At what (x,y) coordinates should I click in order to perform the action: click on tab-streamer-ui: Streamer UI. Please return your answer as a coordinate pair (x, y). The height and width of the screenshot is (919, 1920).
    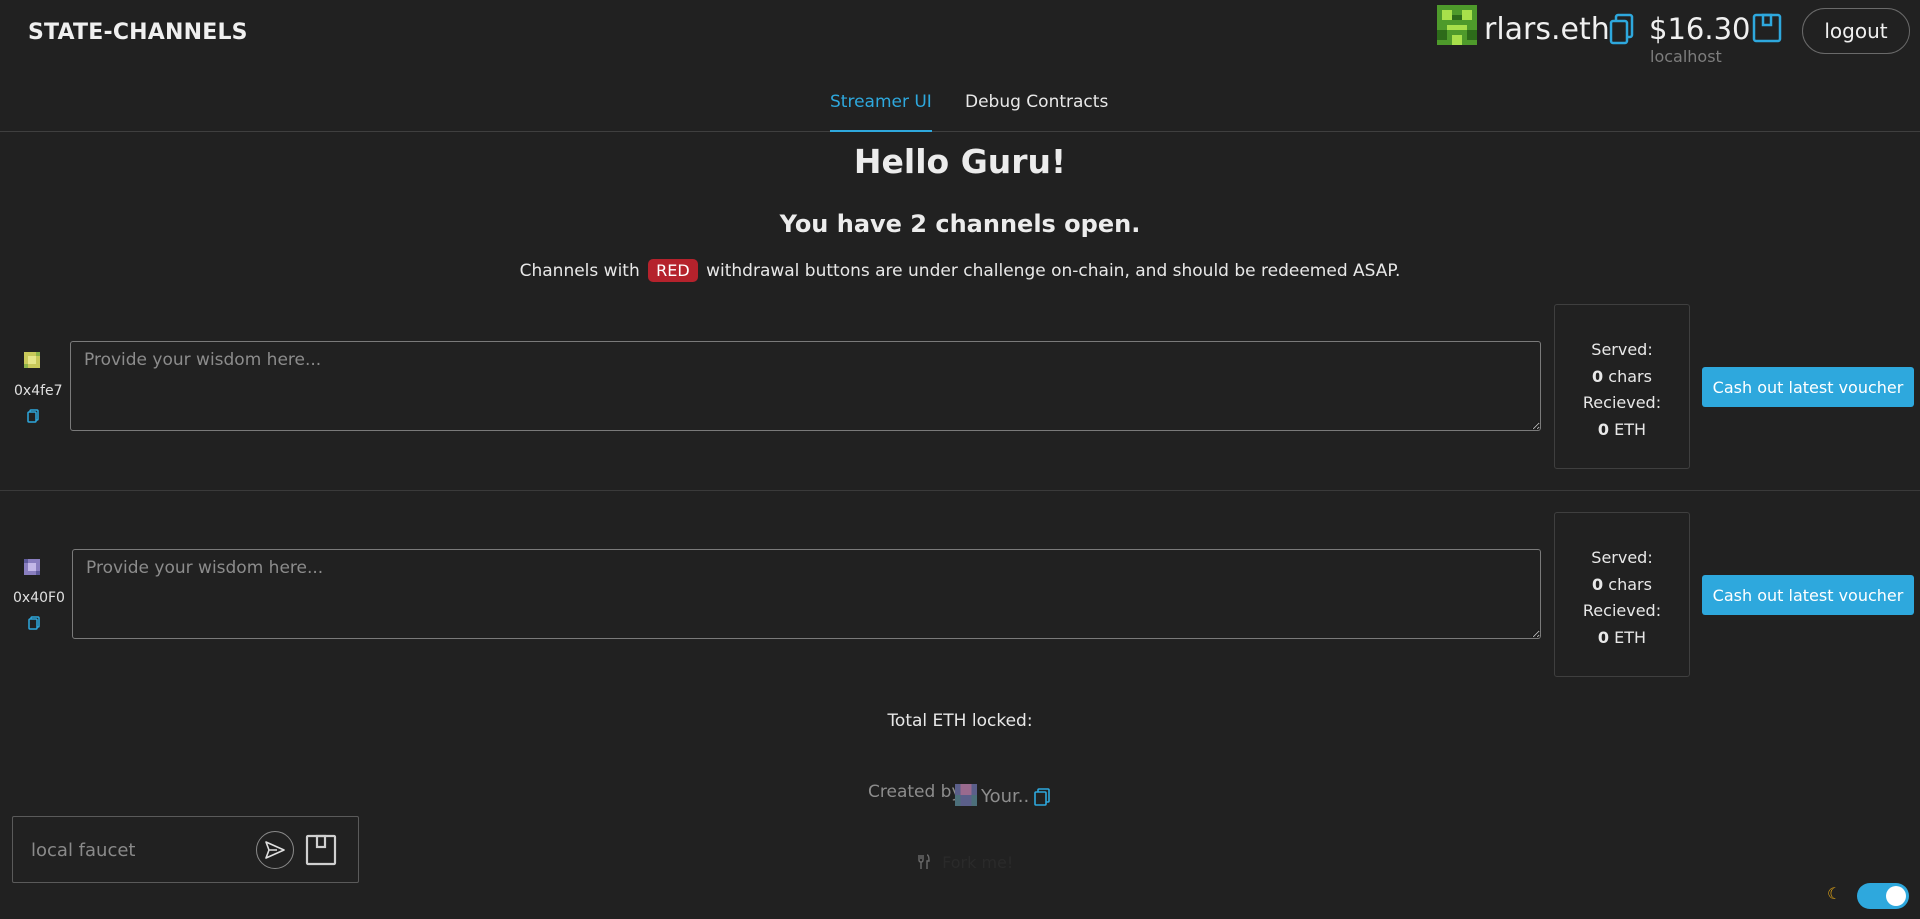
    Looking at the image, I should click on (881, 112).